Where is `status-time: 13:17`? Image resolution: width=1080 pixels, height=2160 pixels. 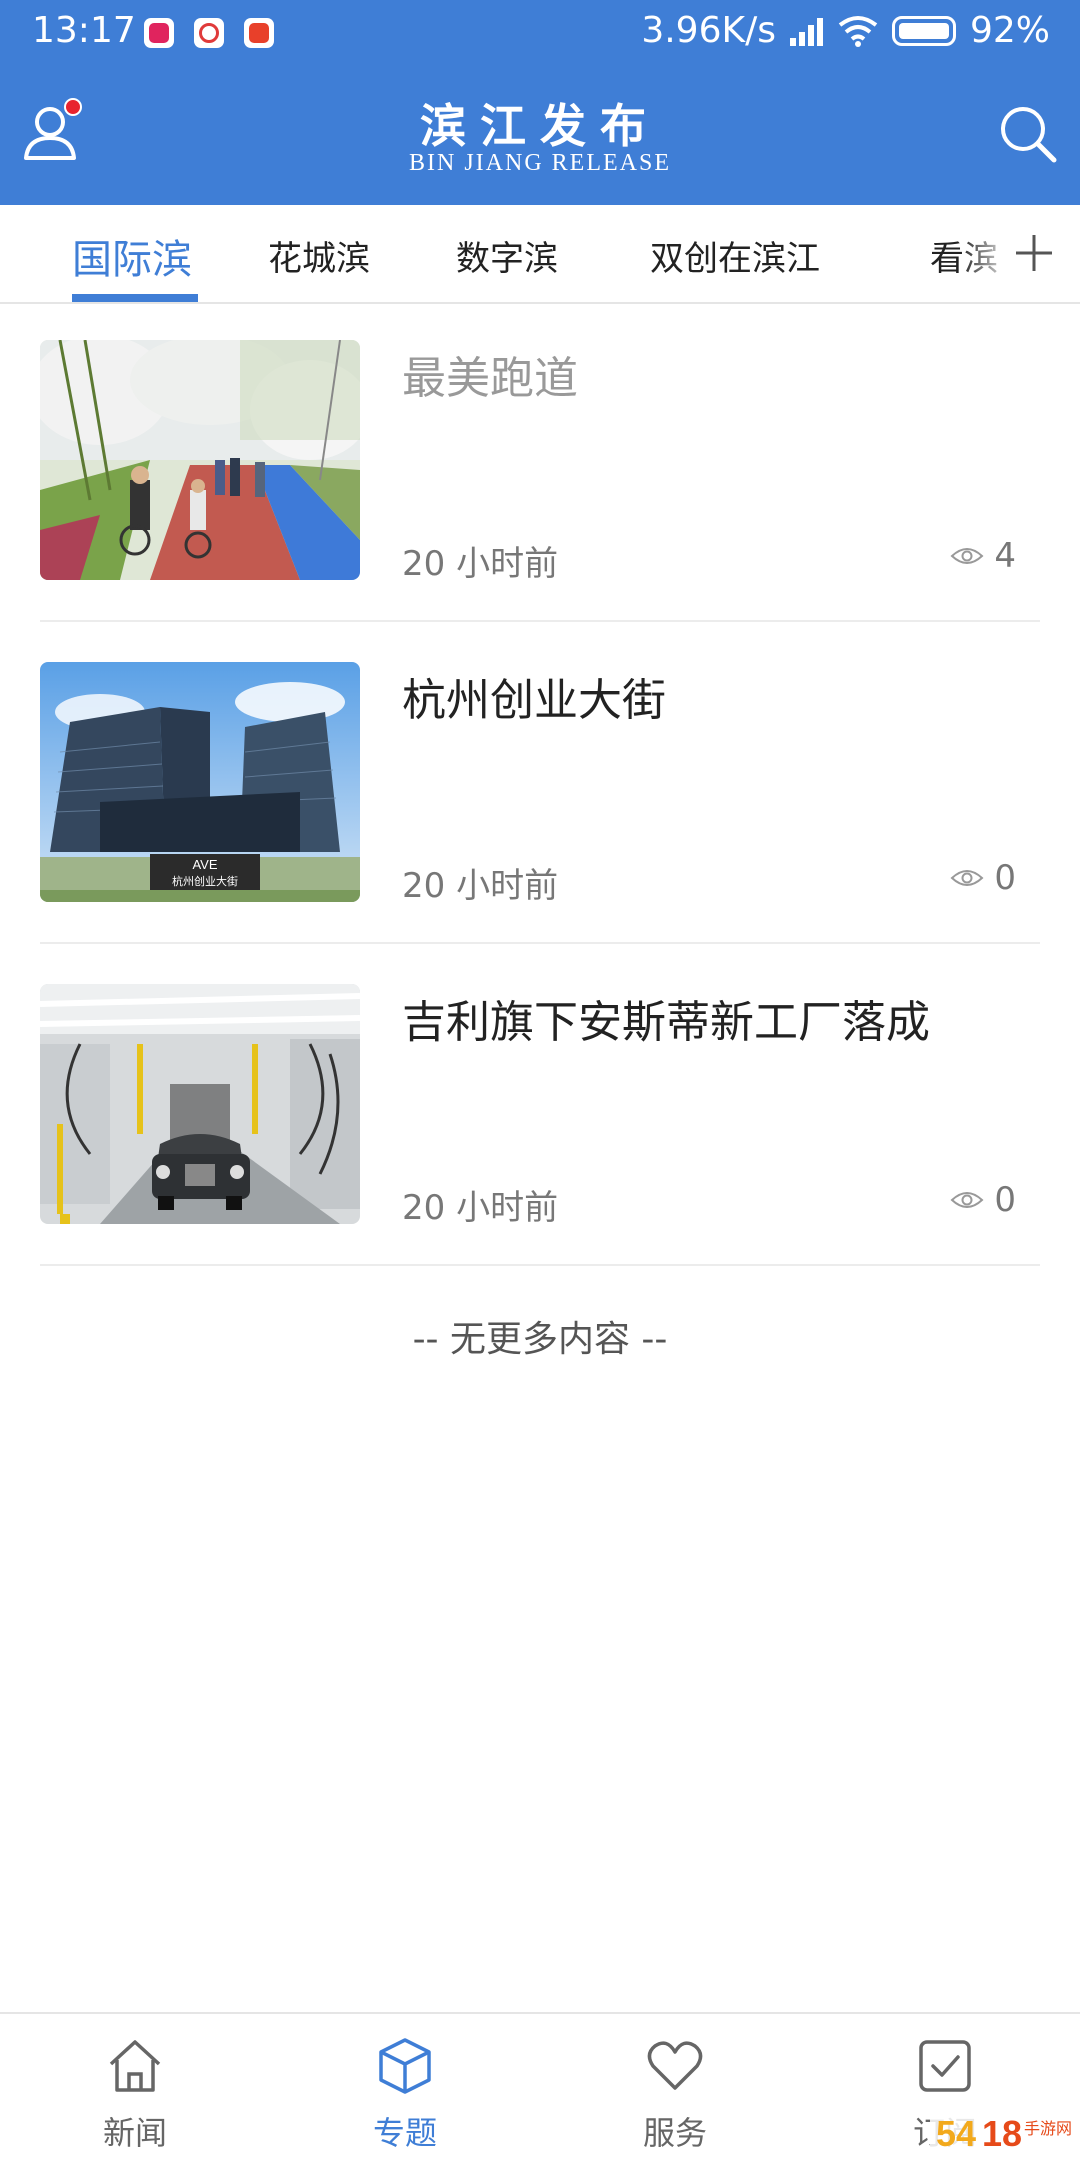
status-time: 13:17 is located at coordinates (84, 30).